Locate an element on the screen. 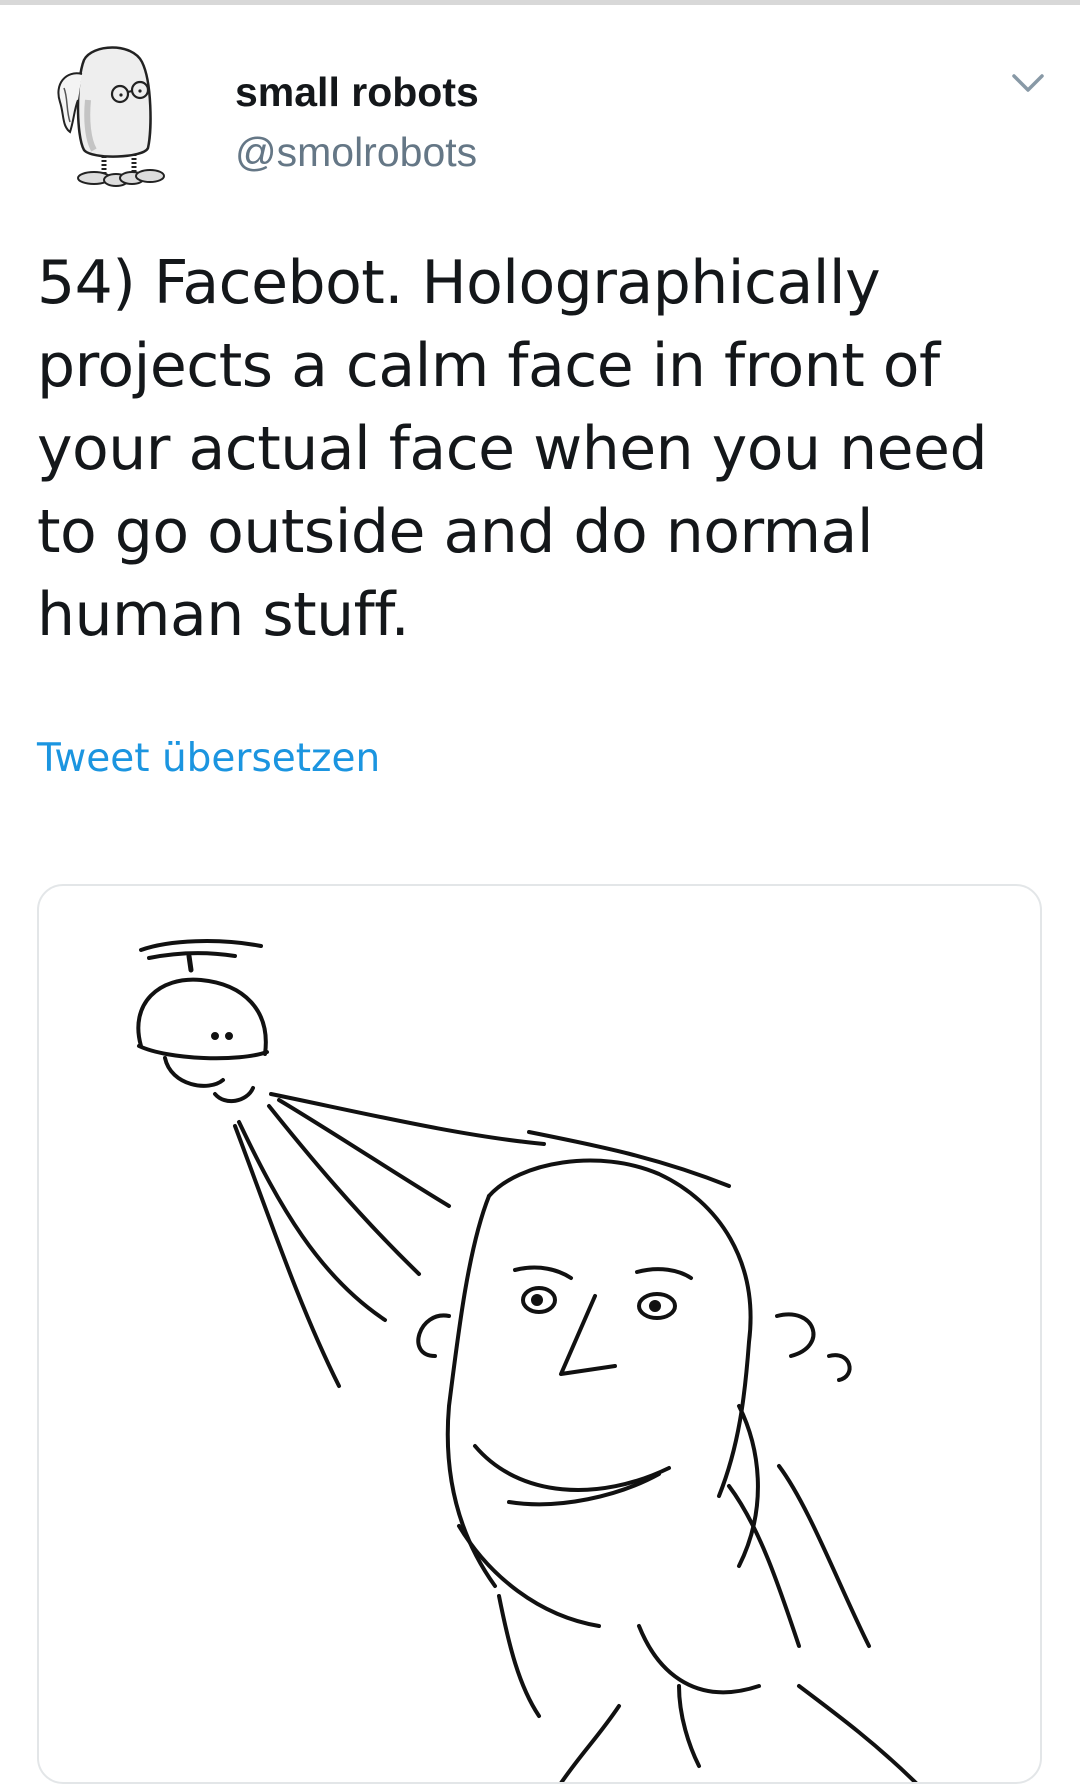 The height and width of the screenshot is (1784, 1080). robot-avatar-icon is located at coordinates (111, 116).